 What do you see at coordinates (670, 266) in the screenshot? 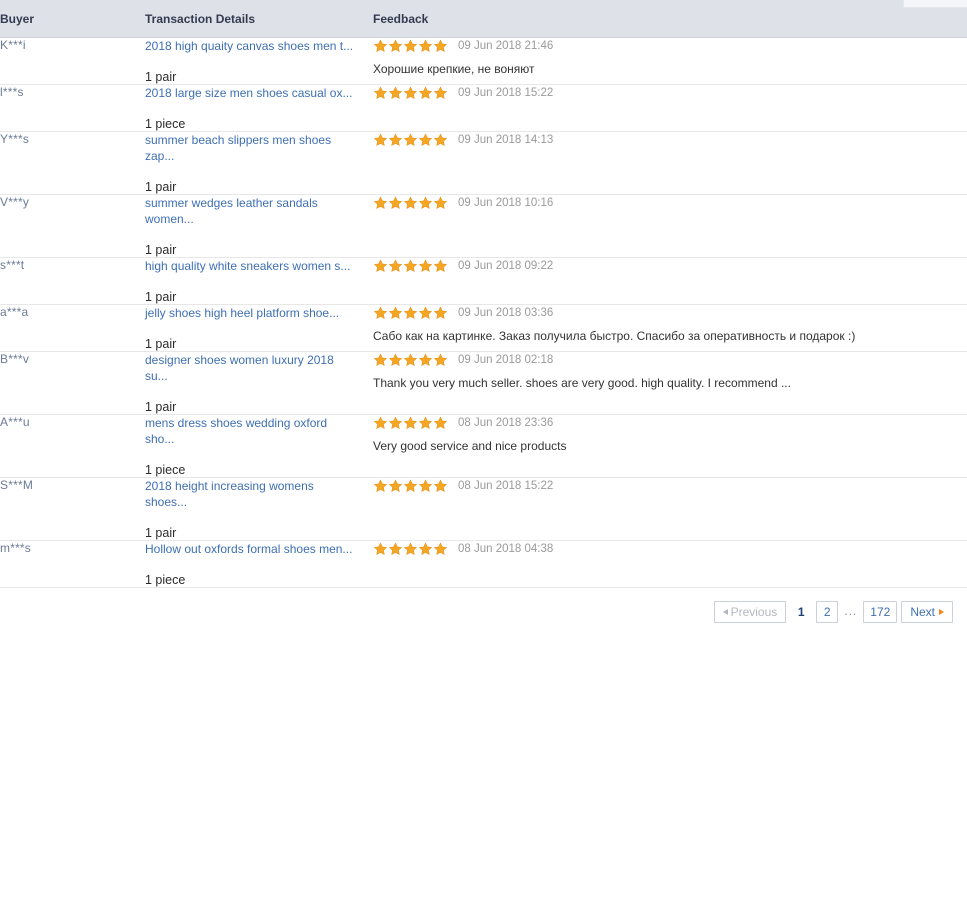
I see `feedback-header: 09 Jun 2018 09:22` at bounding box center [670, 266].